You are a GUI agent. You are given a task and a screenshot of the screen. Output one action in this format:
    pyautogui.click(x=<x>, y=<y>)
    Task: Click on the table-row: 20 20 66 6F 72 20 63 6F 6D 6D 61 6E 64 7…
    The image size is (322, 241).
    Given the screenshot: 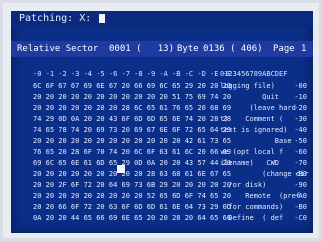 What is the action you would take?
    pyautogui.click(x=162, y=207)
    